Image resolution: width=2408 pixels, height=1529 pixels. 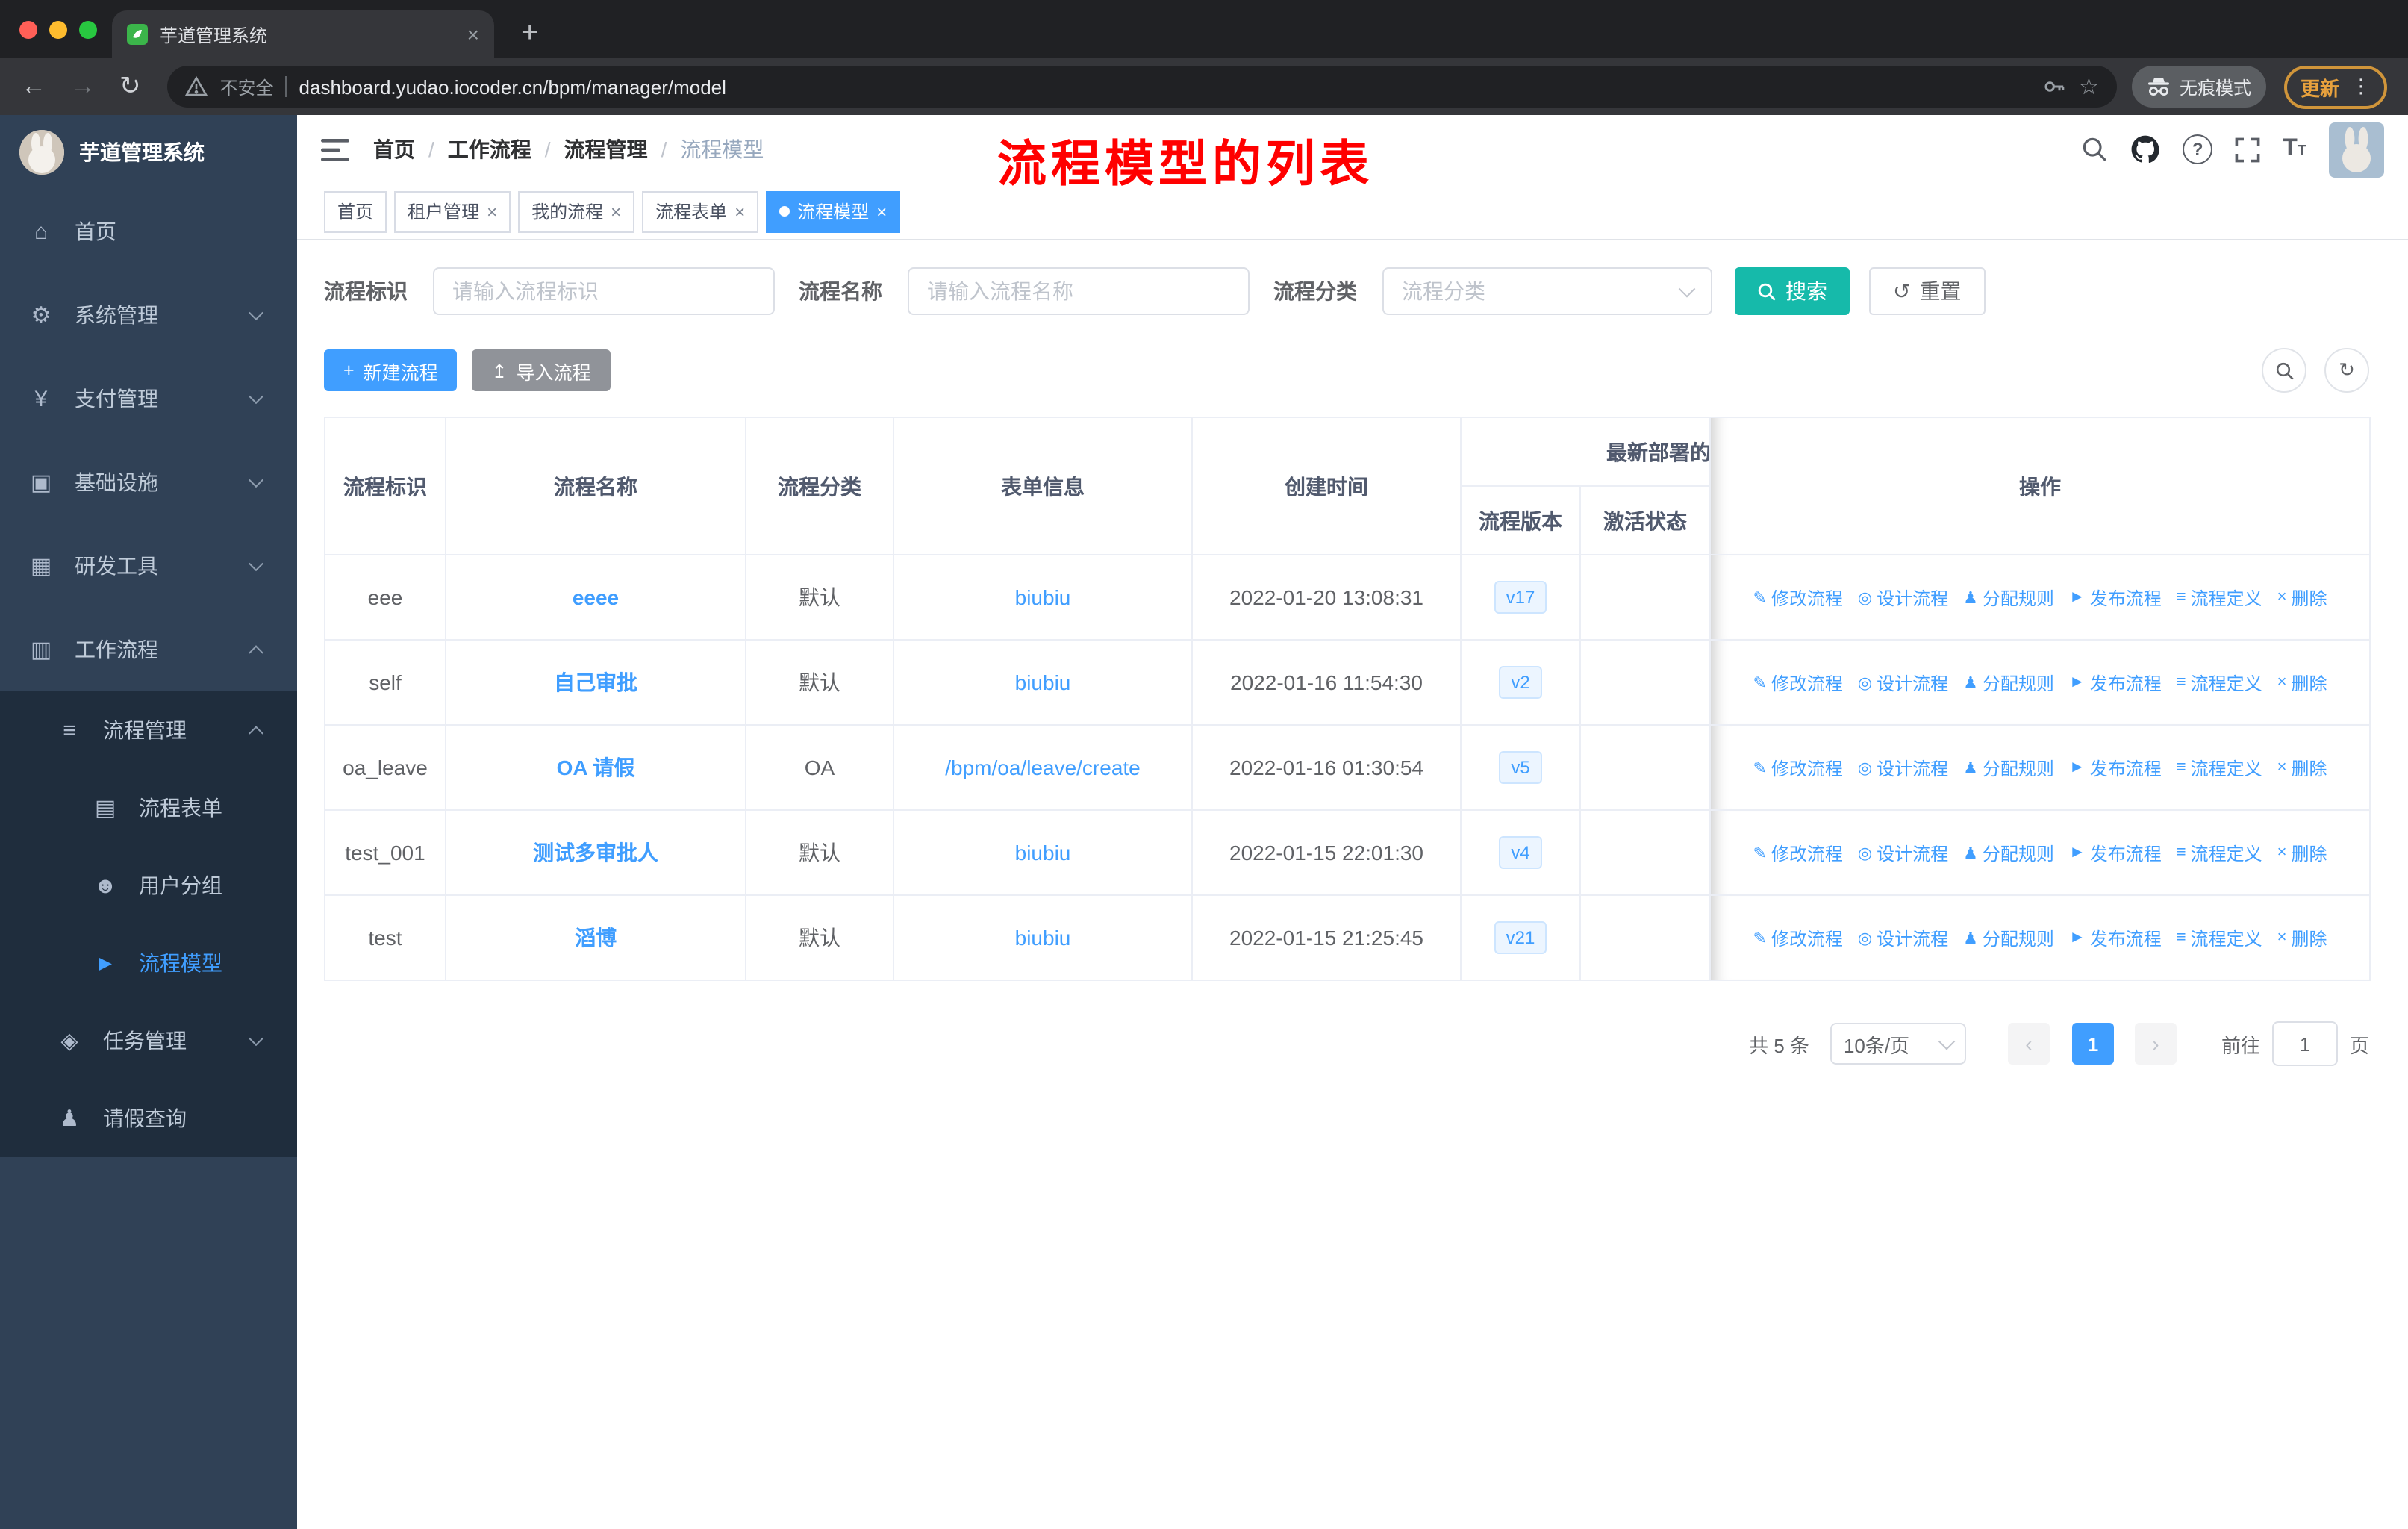 What do you see at coordinates (130, 87) in the screenshot?
I see `reload-button: ↻` at bounding box center [130, 87].